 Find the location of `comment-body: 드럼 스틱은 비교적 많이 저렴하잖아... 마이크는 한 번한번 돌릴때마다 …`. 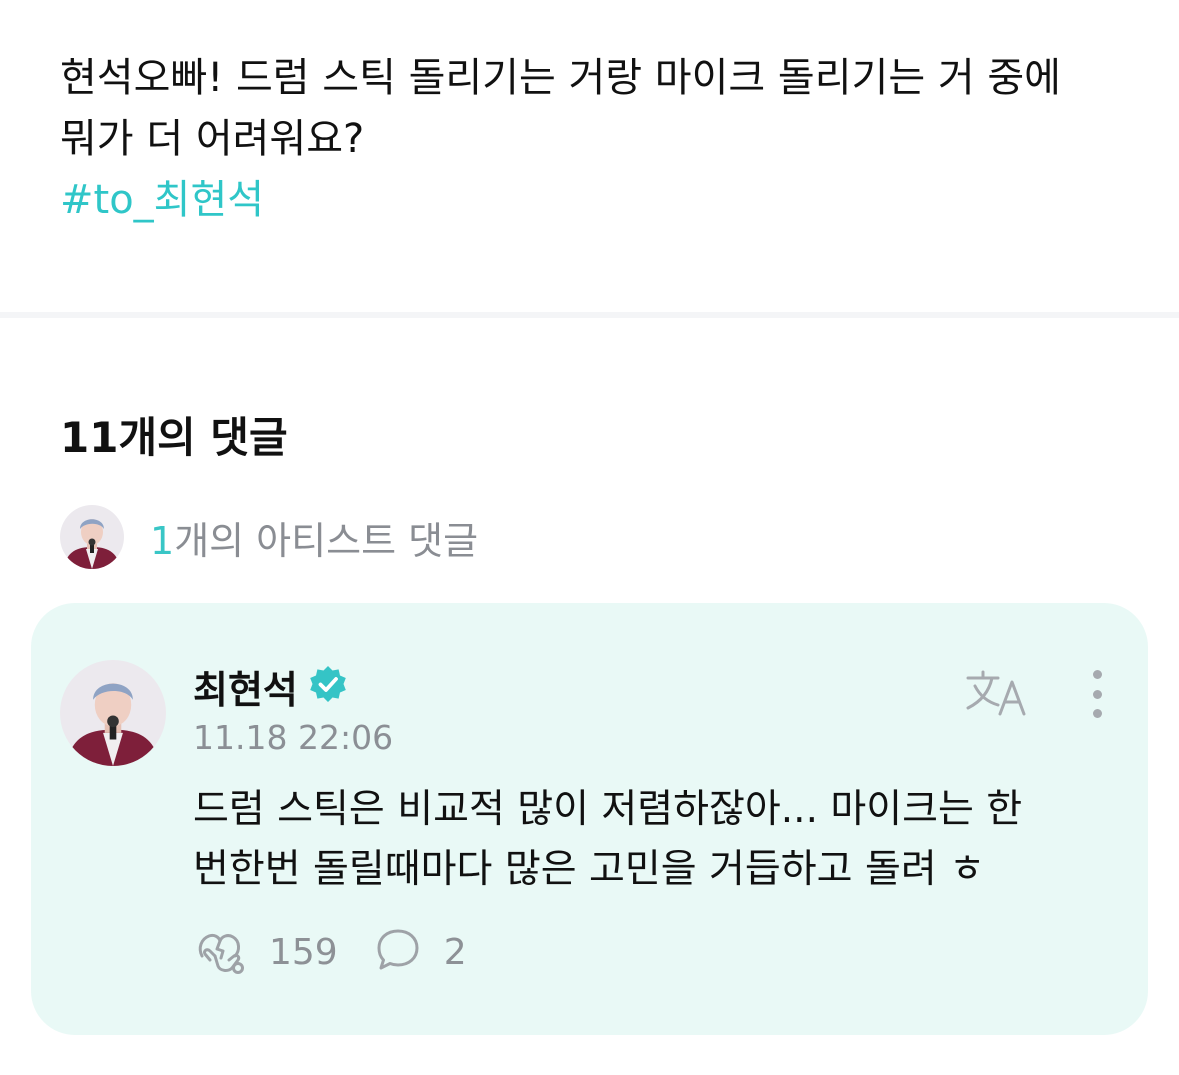

comment-body: 드럼 스틱은 비교적 많이 저렴하잖아... 마이크는 한 번한번 돌릴때마다 … is located at coordinates (608, 839).